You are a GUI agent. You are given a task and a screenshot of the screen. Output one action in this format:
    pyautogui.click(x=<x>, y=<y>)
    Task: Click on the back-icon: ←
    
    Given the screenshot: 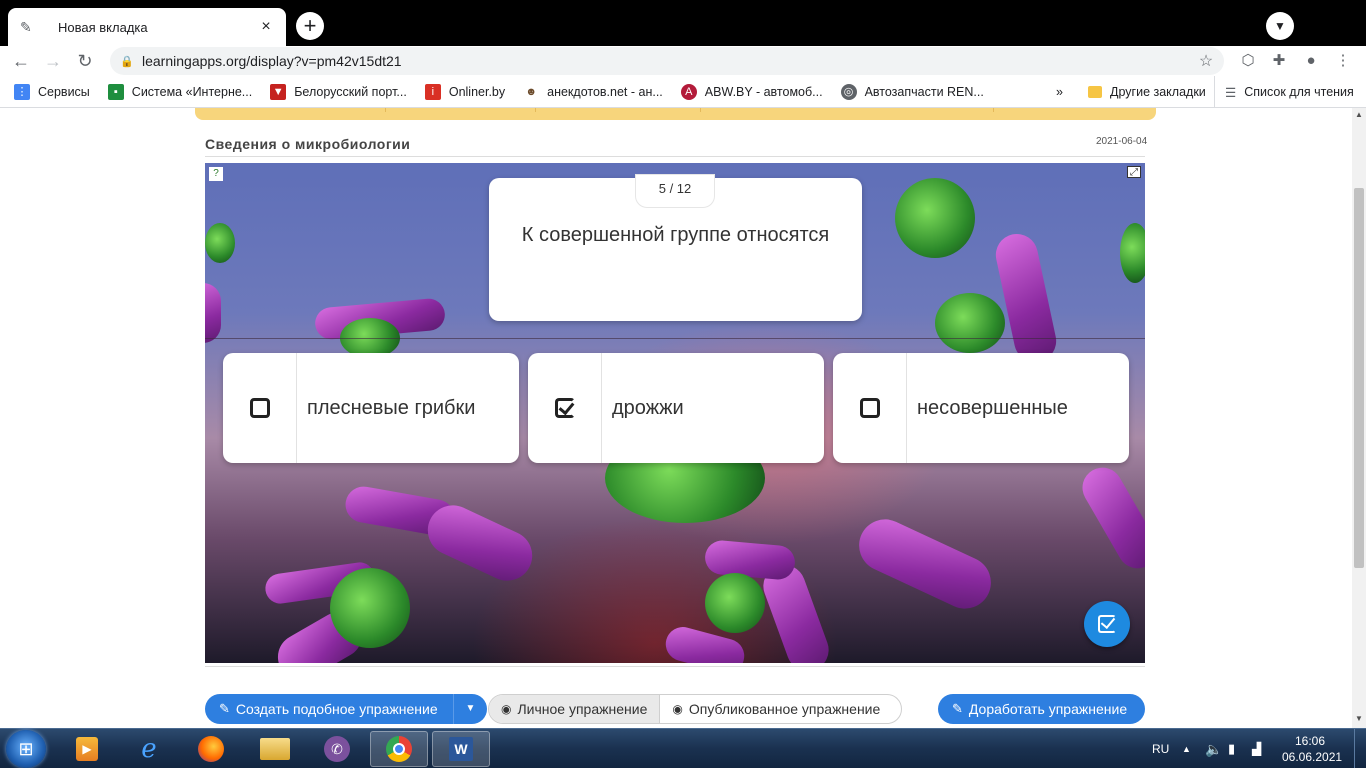 What is the action you would take?
    pyautogui.click(x=21, y=61)
    